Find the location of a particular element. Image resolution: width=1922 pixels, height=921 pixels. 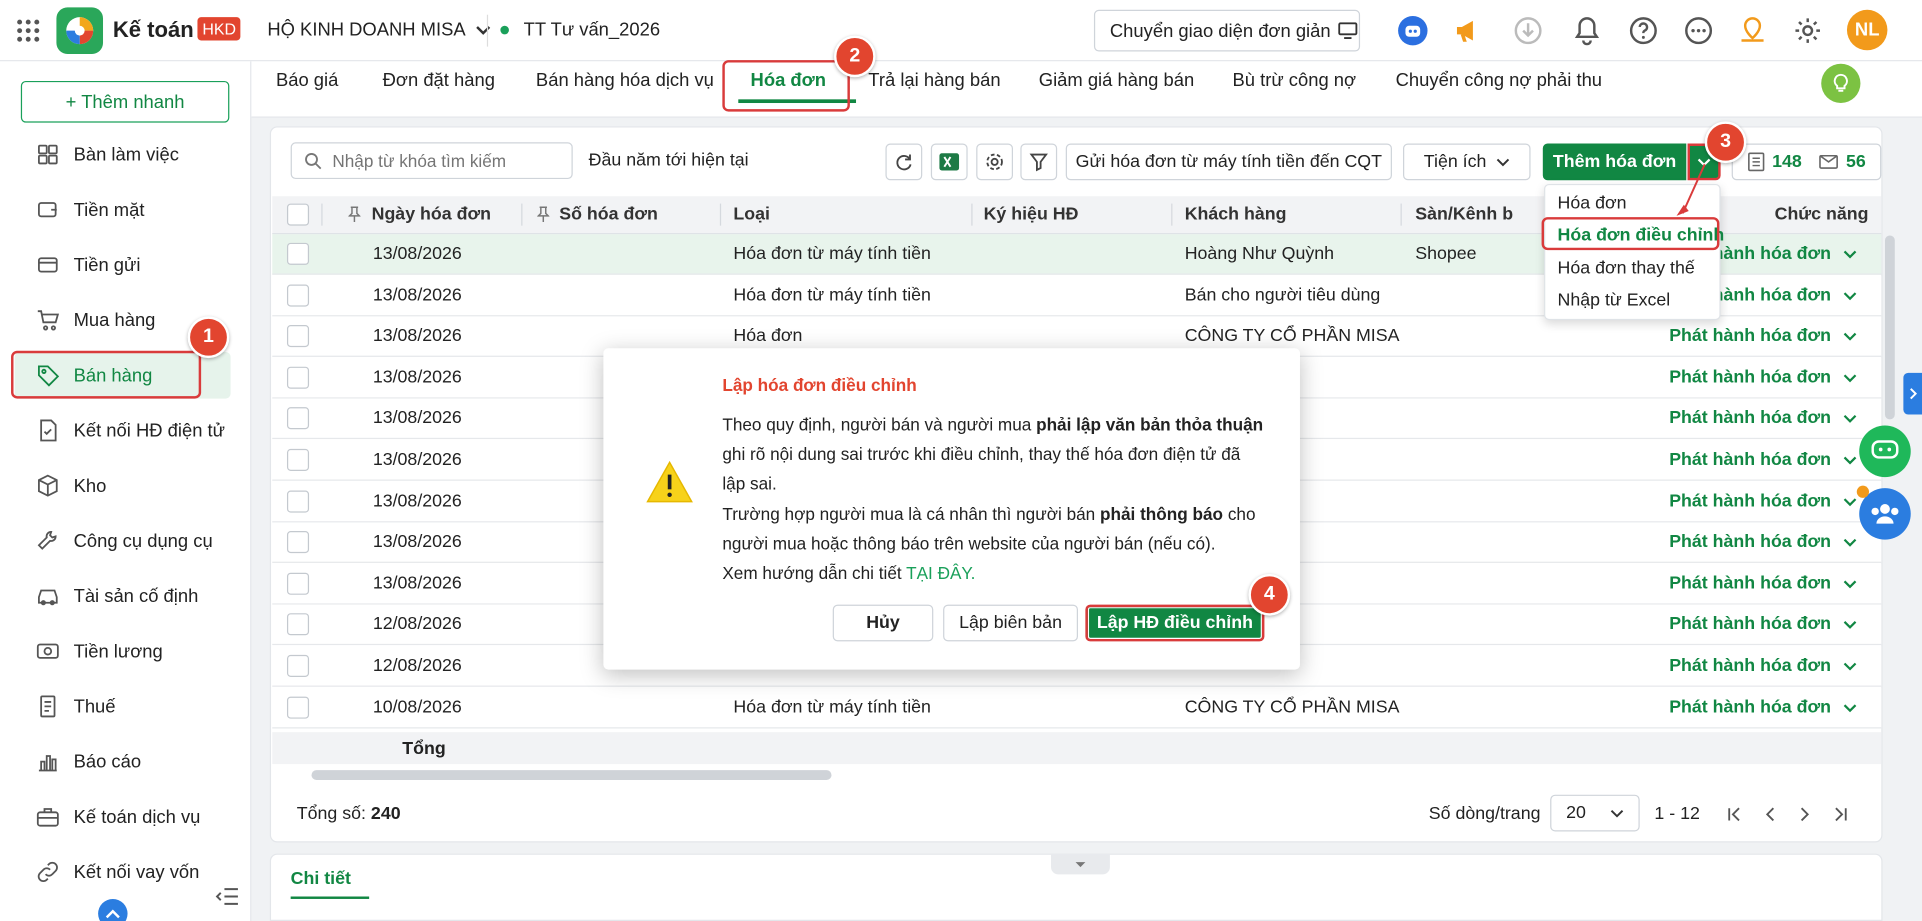

settings-icon is located at coordinates (1808, 31).